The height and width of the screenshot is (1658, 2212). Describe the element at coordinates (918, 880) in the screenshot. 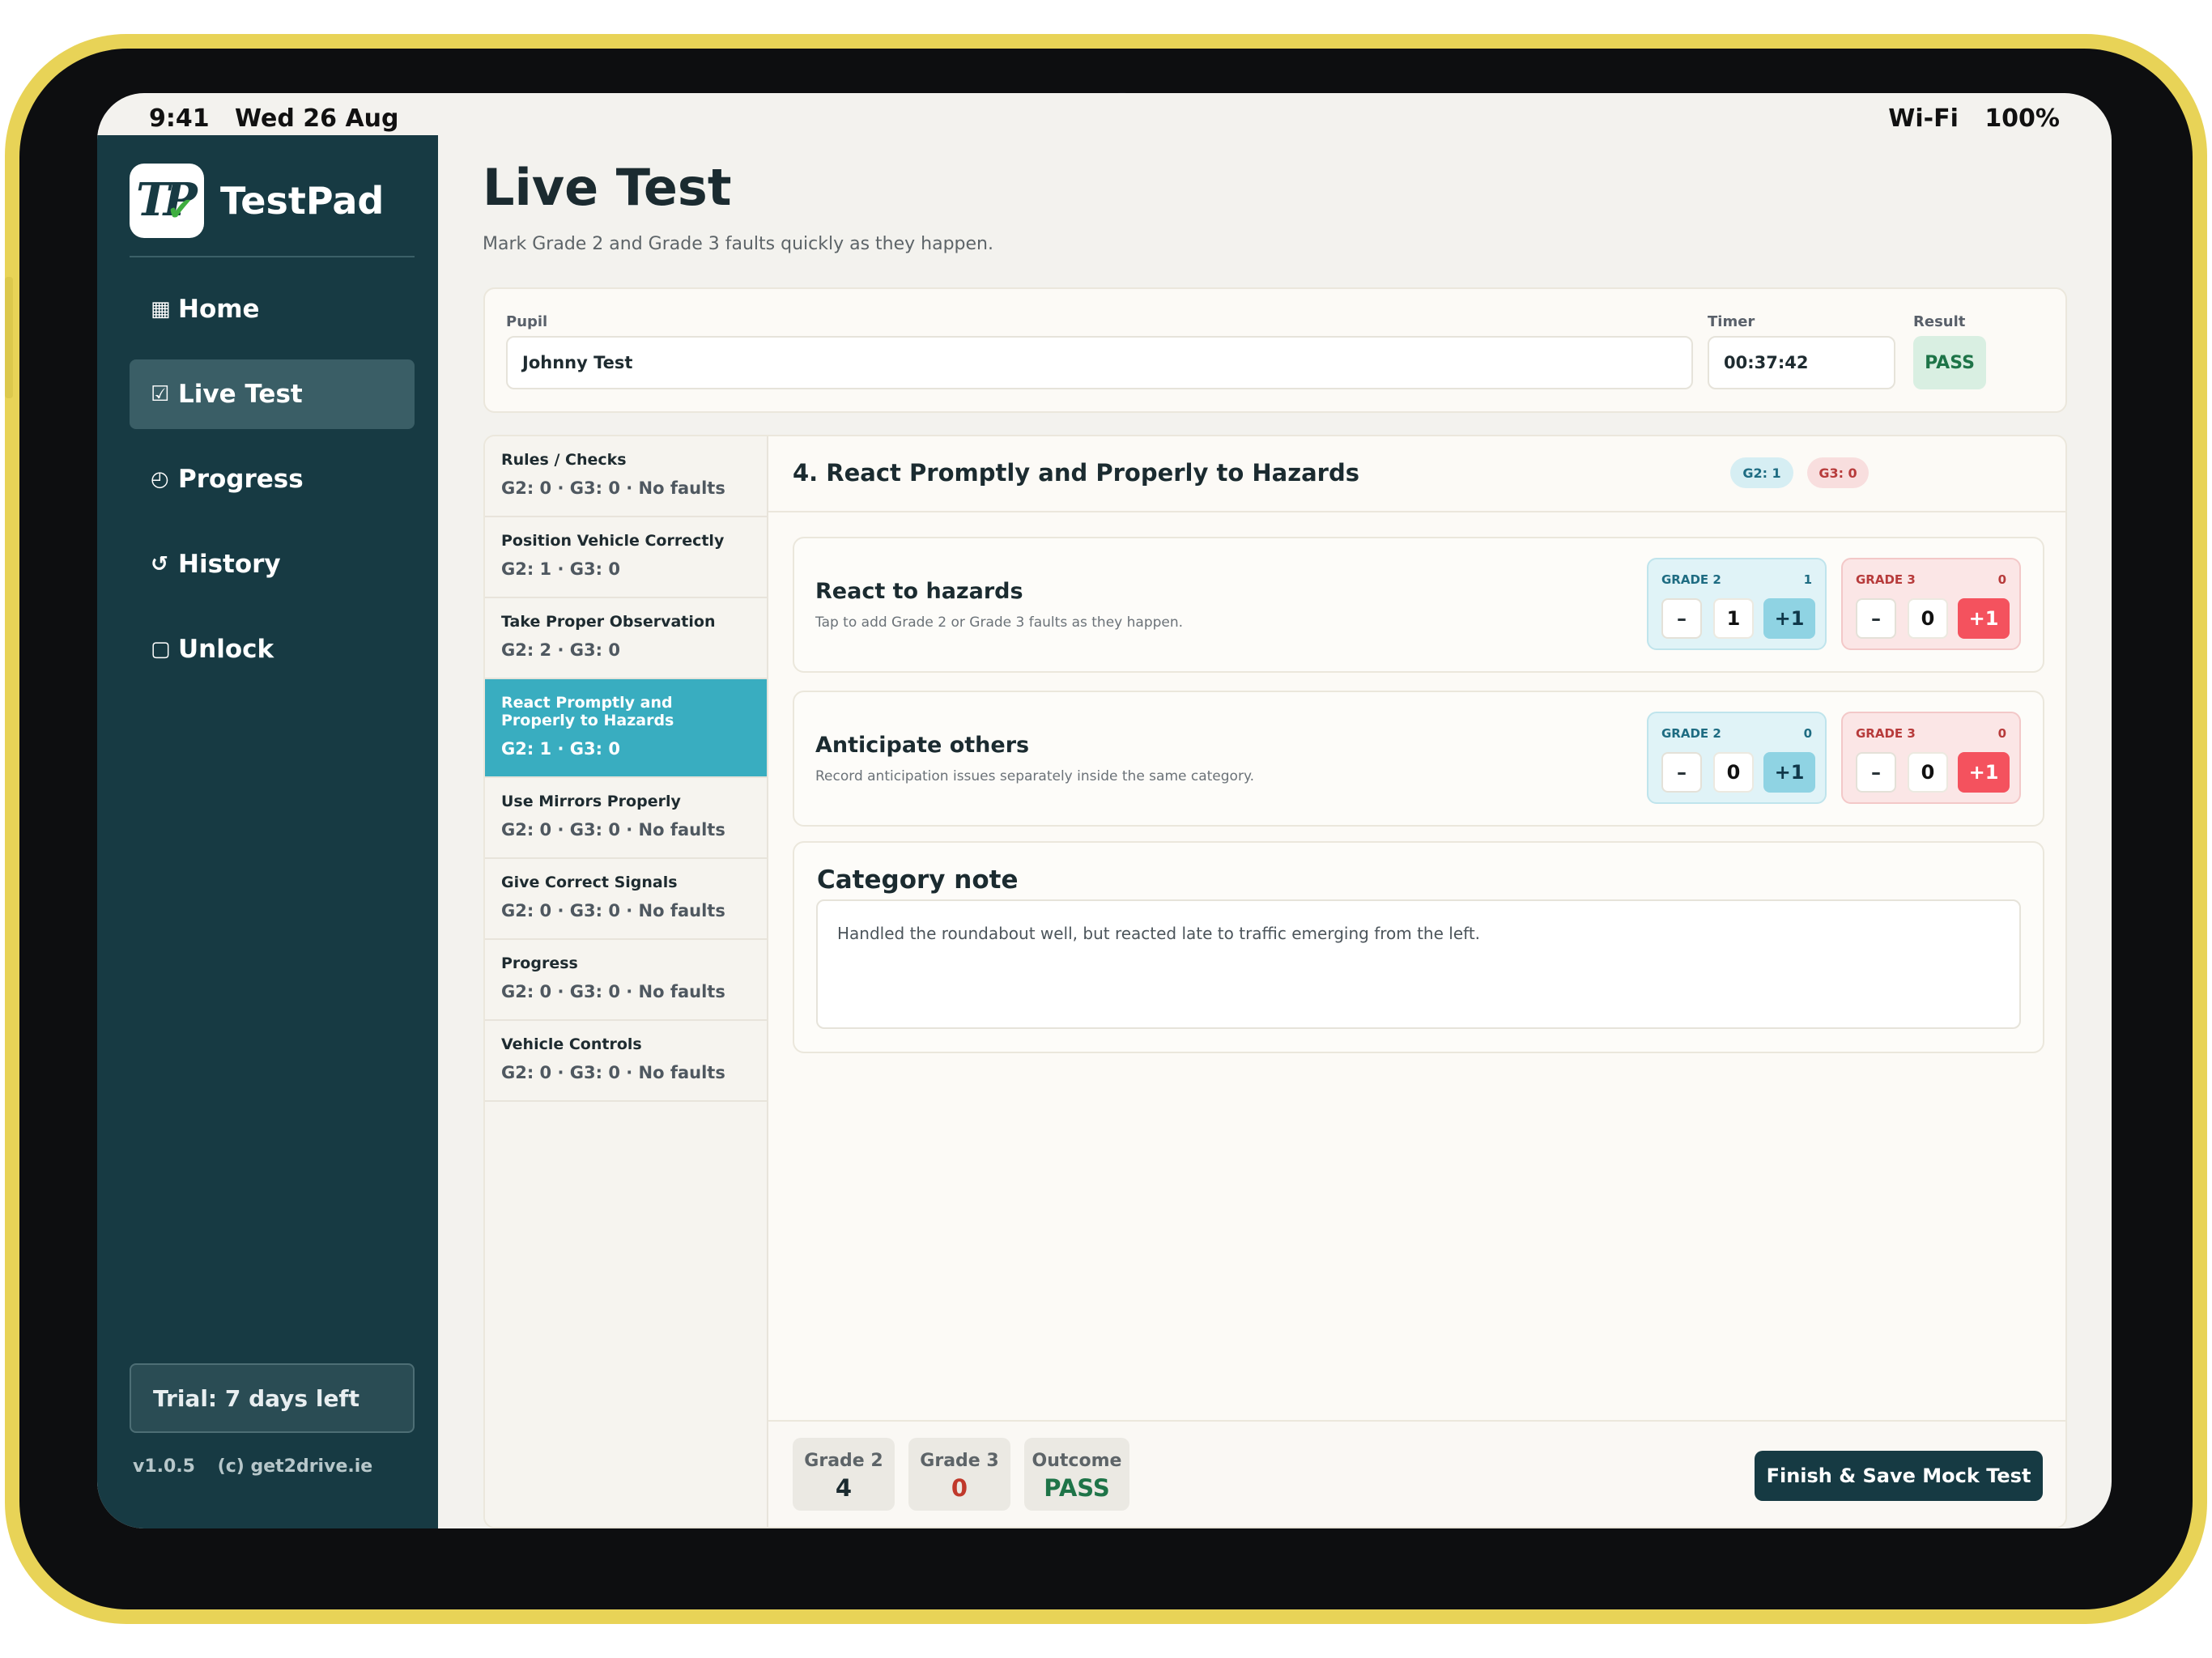

I see `note-title: Category note` at that location.